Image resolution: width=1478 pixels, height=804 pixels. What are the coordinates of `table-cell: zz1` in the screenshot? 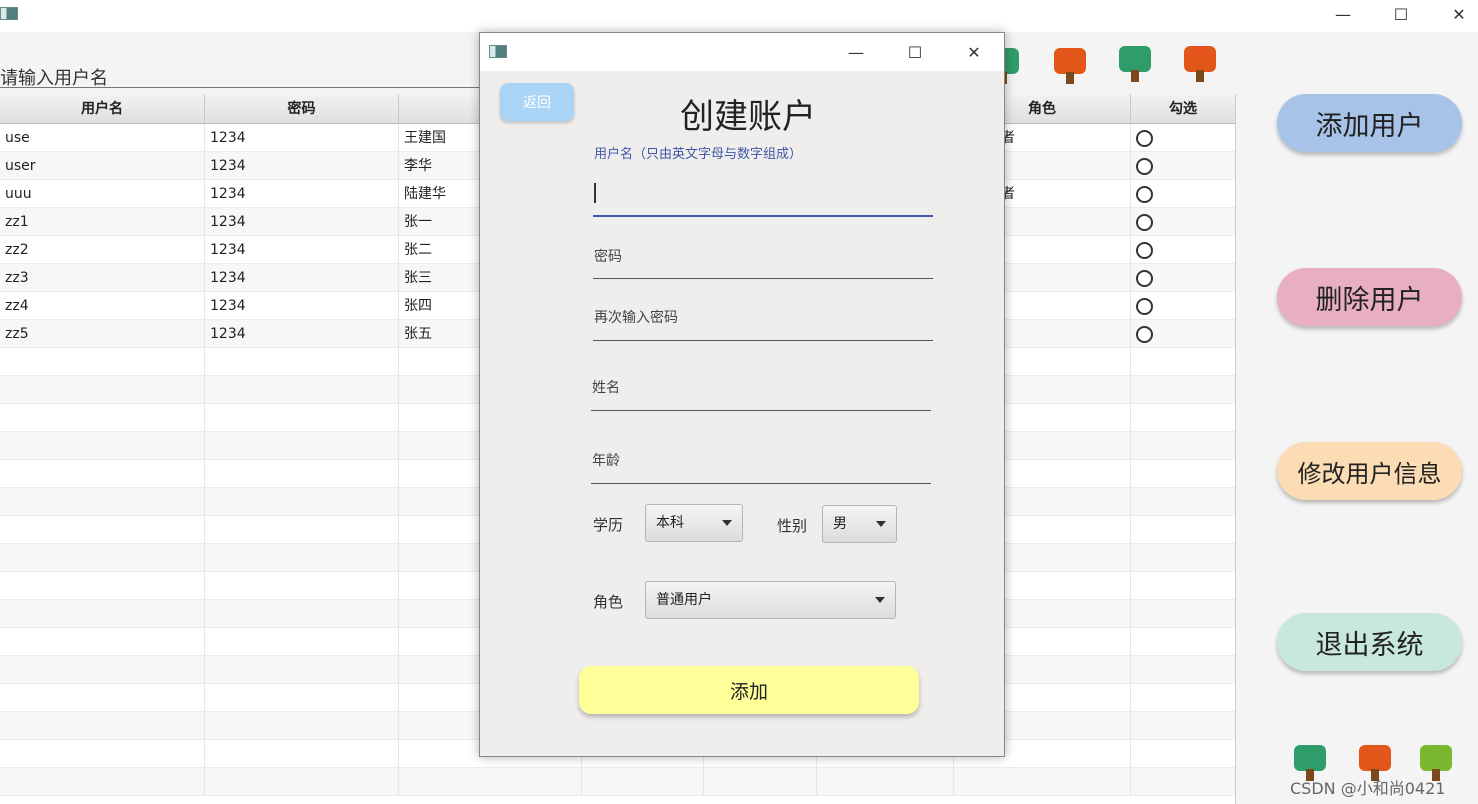 It's located at (102, 222).